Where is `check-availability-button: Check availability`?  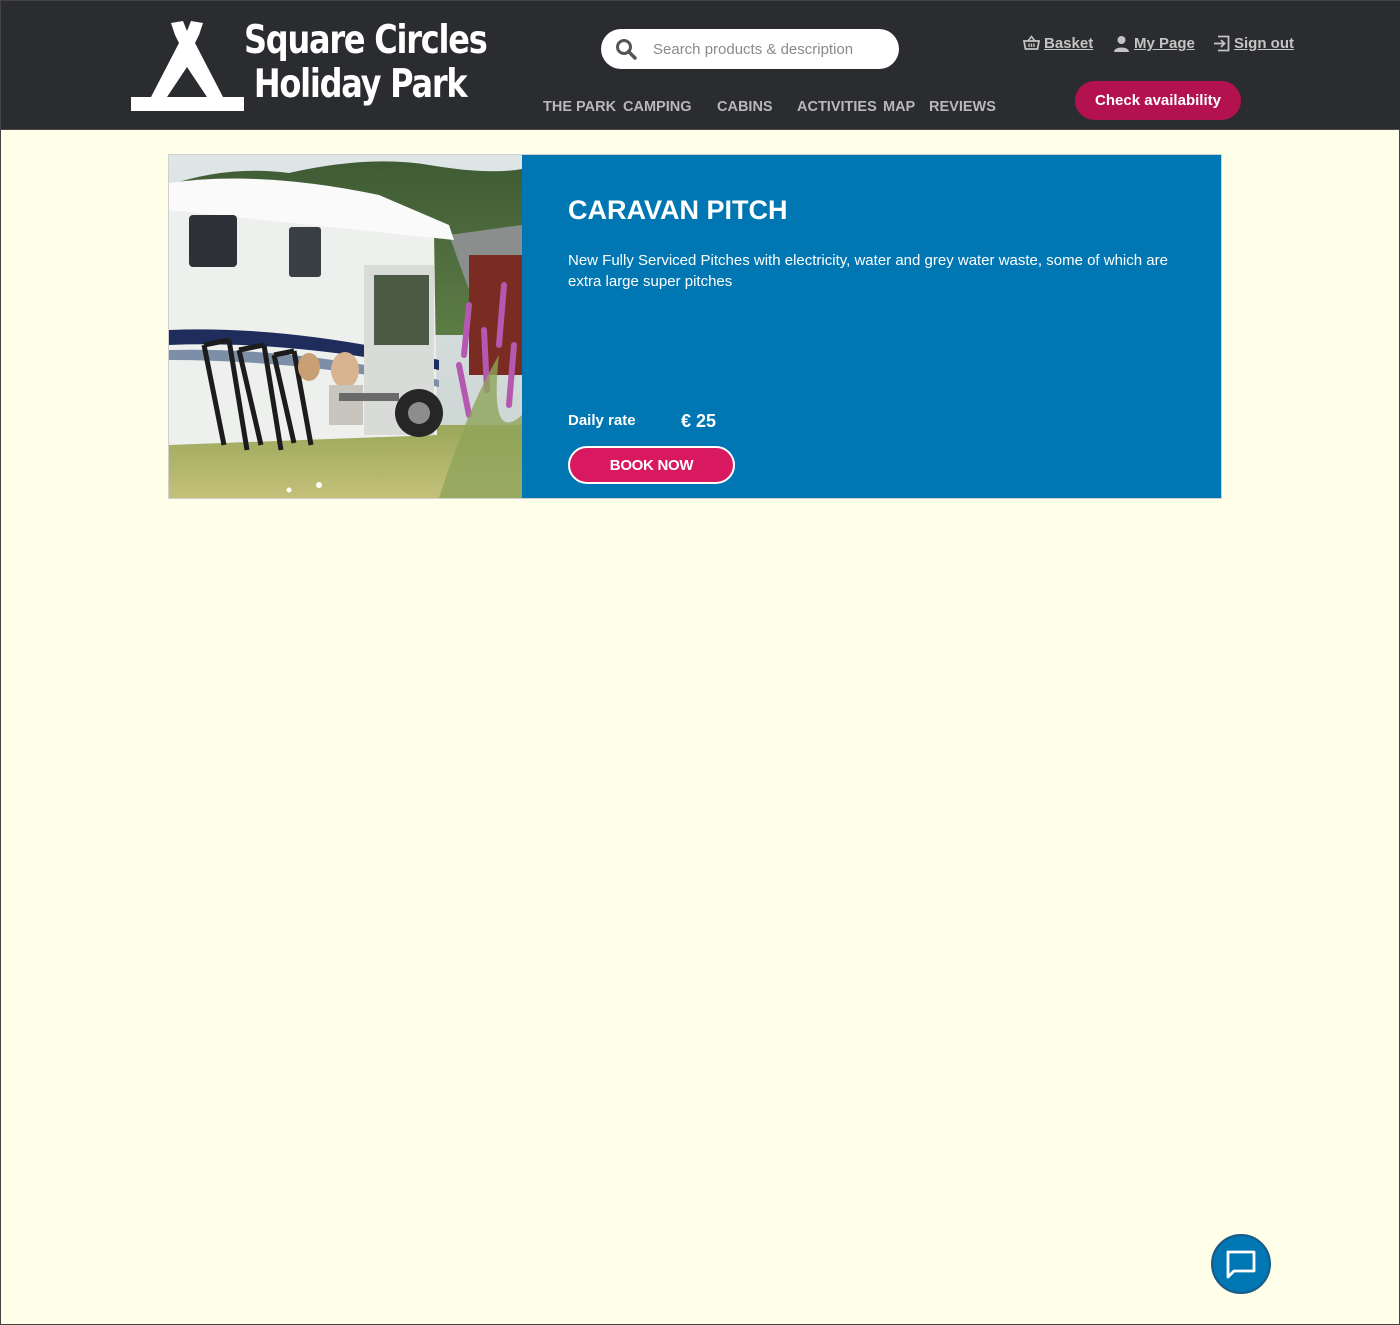
check-availability-button: Check availability is located at coordinates (1158, 100).